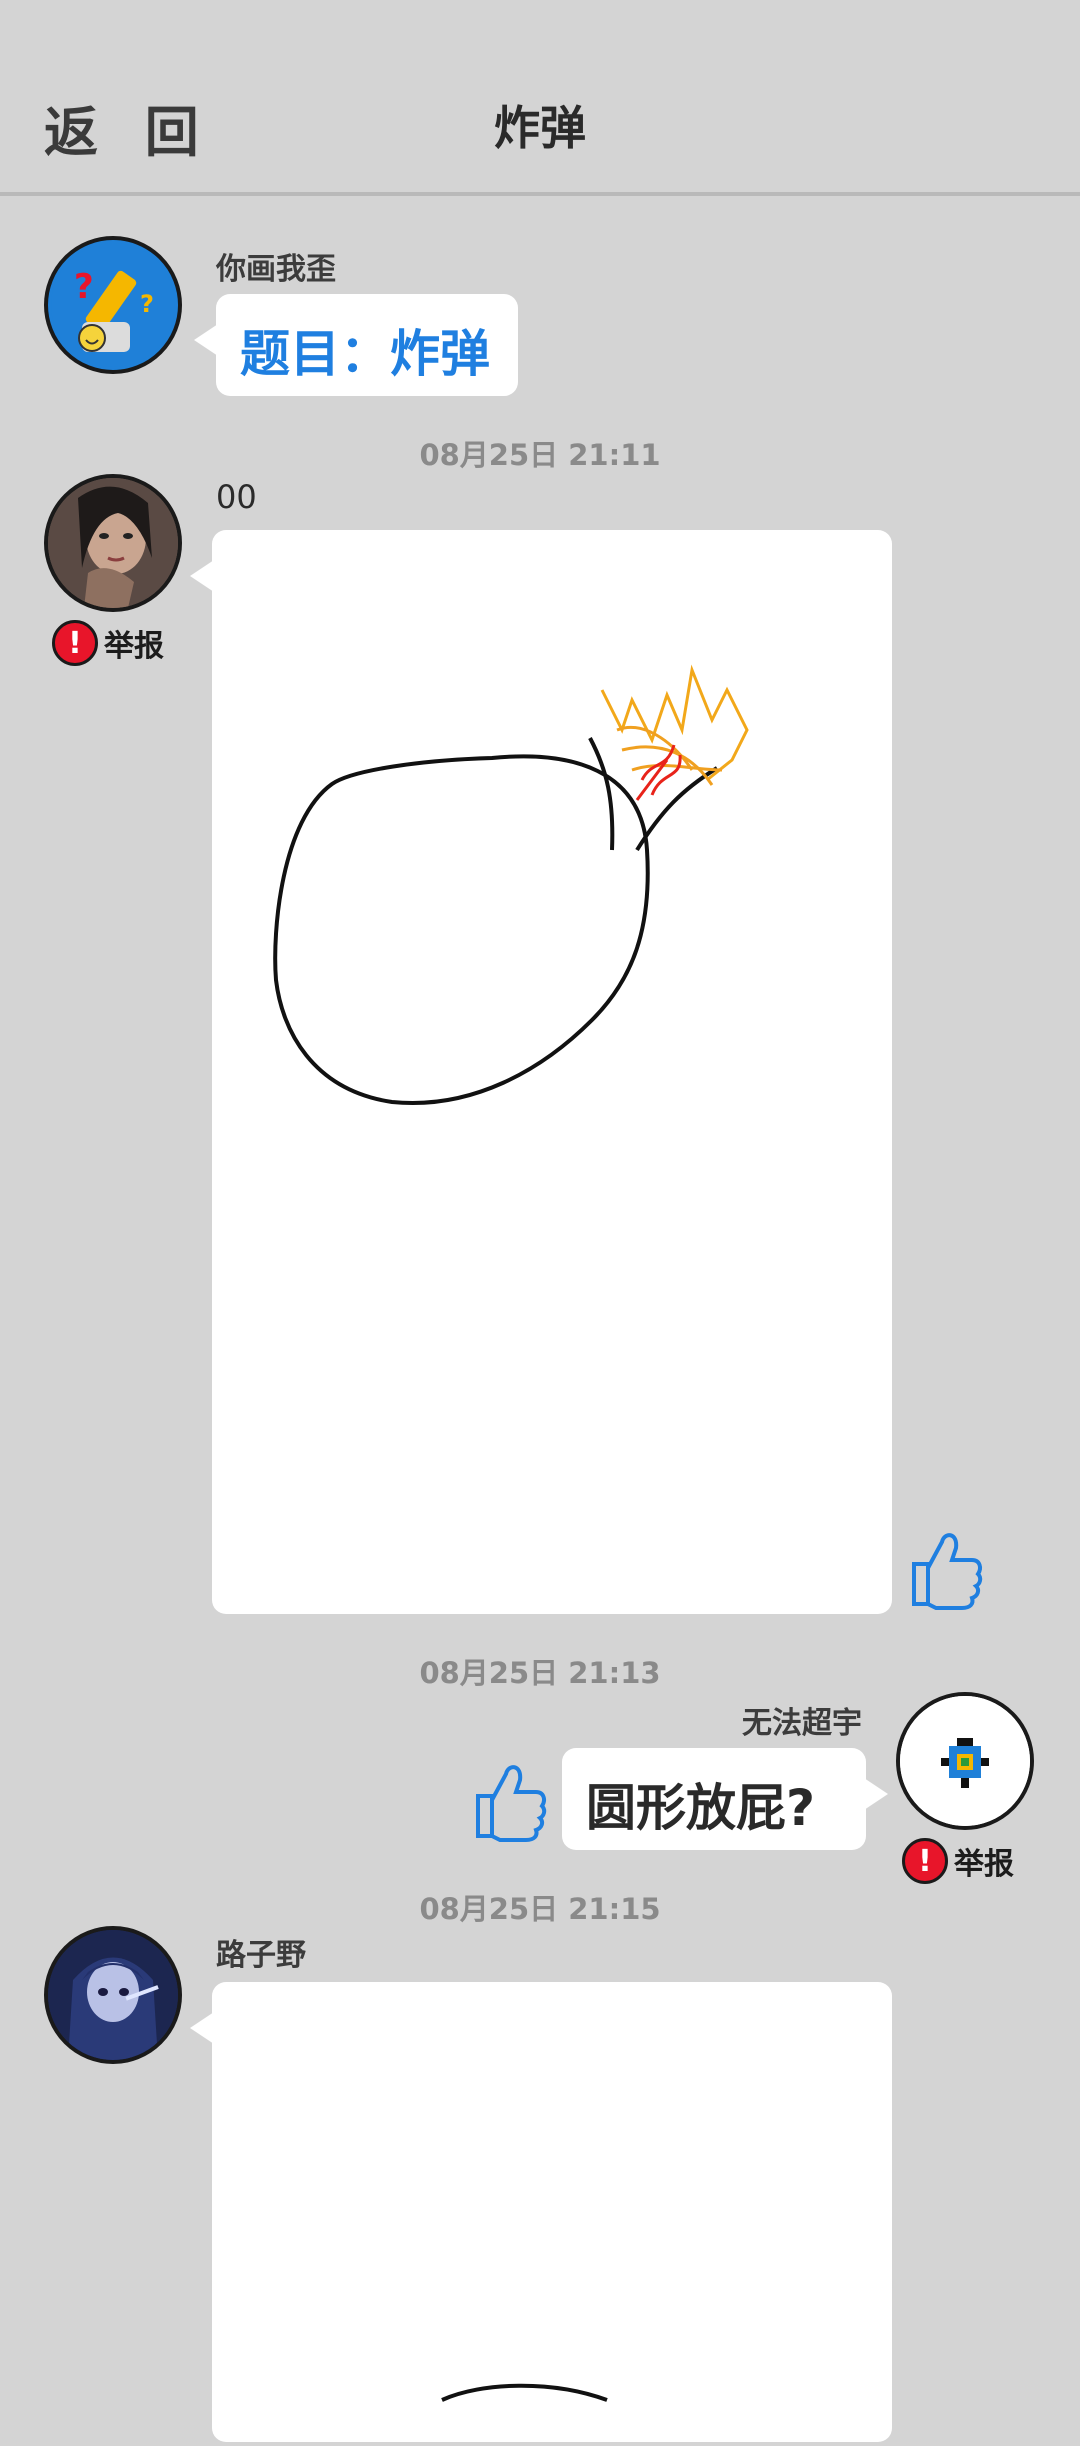 This screenshot has height=2446, width=1080. What do you see at coordinates (540, 98) in the screenshot?
I see `top-bar: 返 回 炸弹` at bounding box center [540, 98].